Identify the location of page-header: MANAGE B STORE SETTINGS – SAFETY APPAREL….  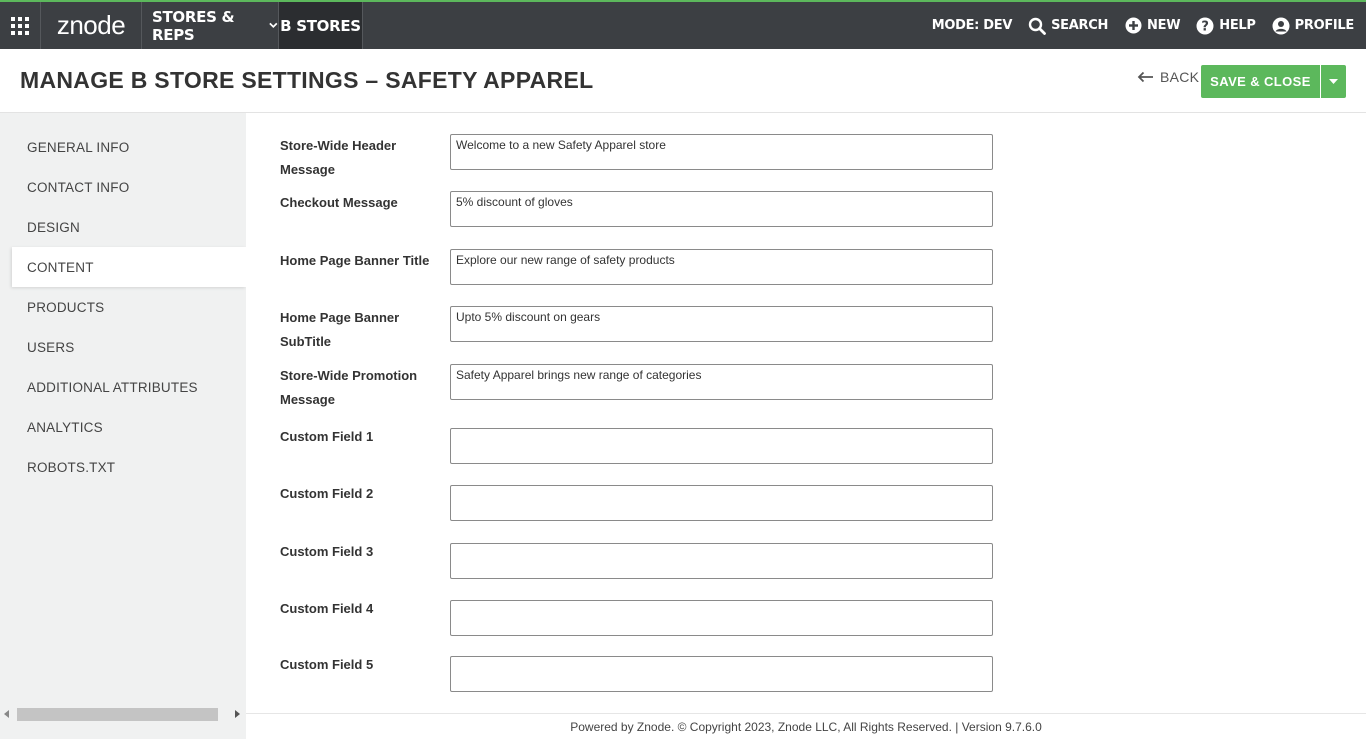
(683, 81).